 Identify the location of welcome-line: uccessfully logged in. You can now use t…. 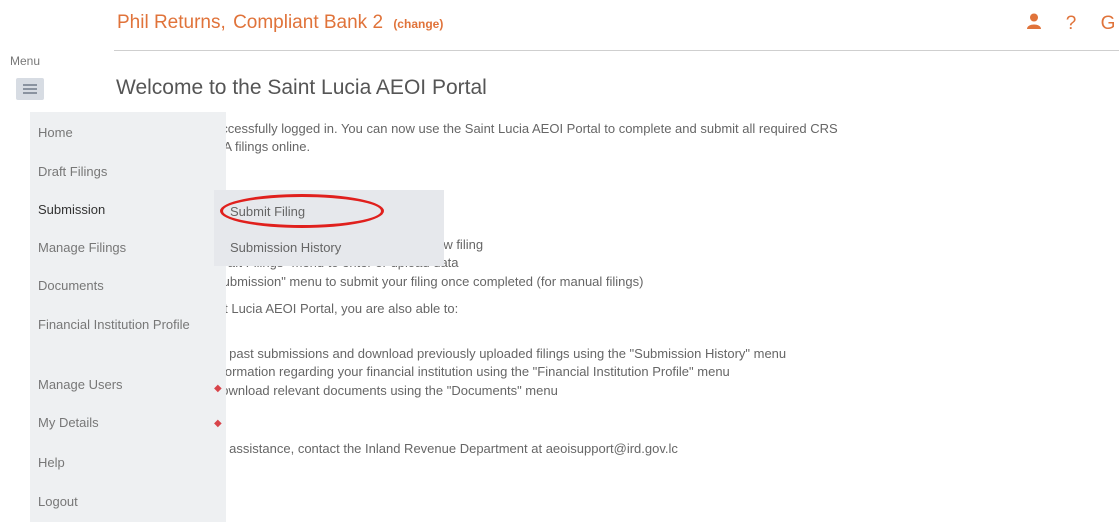
(526, 128).